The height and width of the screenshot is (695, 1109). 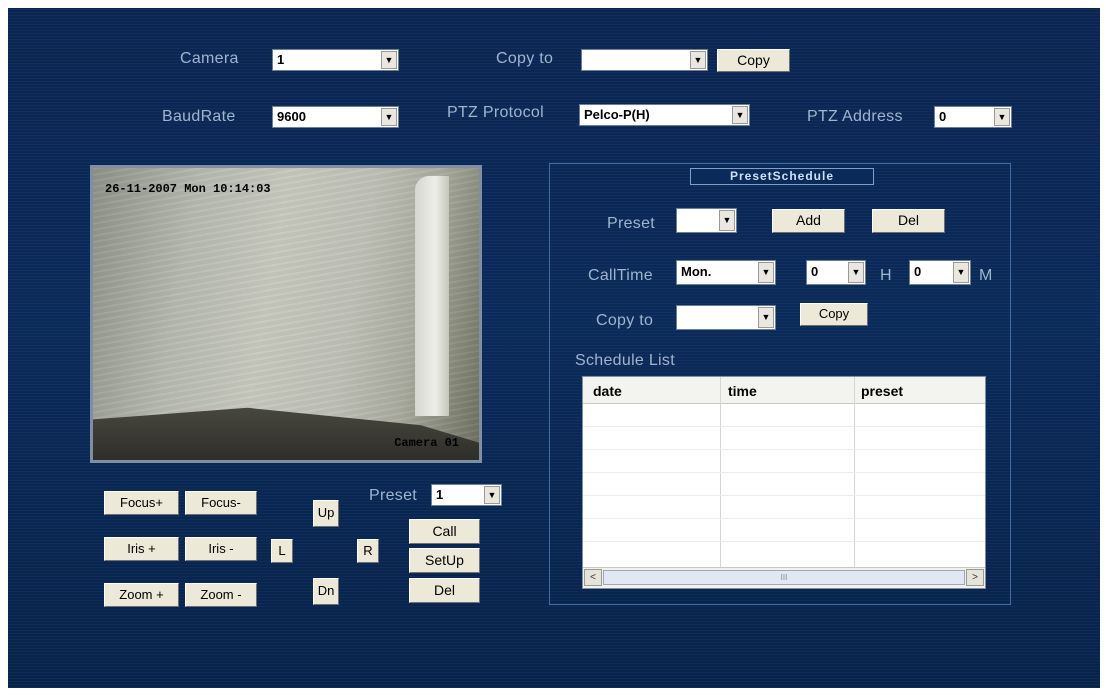 What do you see at coordinates (466, 495) in the screenshot?
I see `preset-select: 1 ▼` at bounding box center [466, 495].